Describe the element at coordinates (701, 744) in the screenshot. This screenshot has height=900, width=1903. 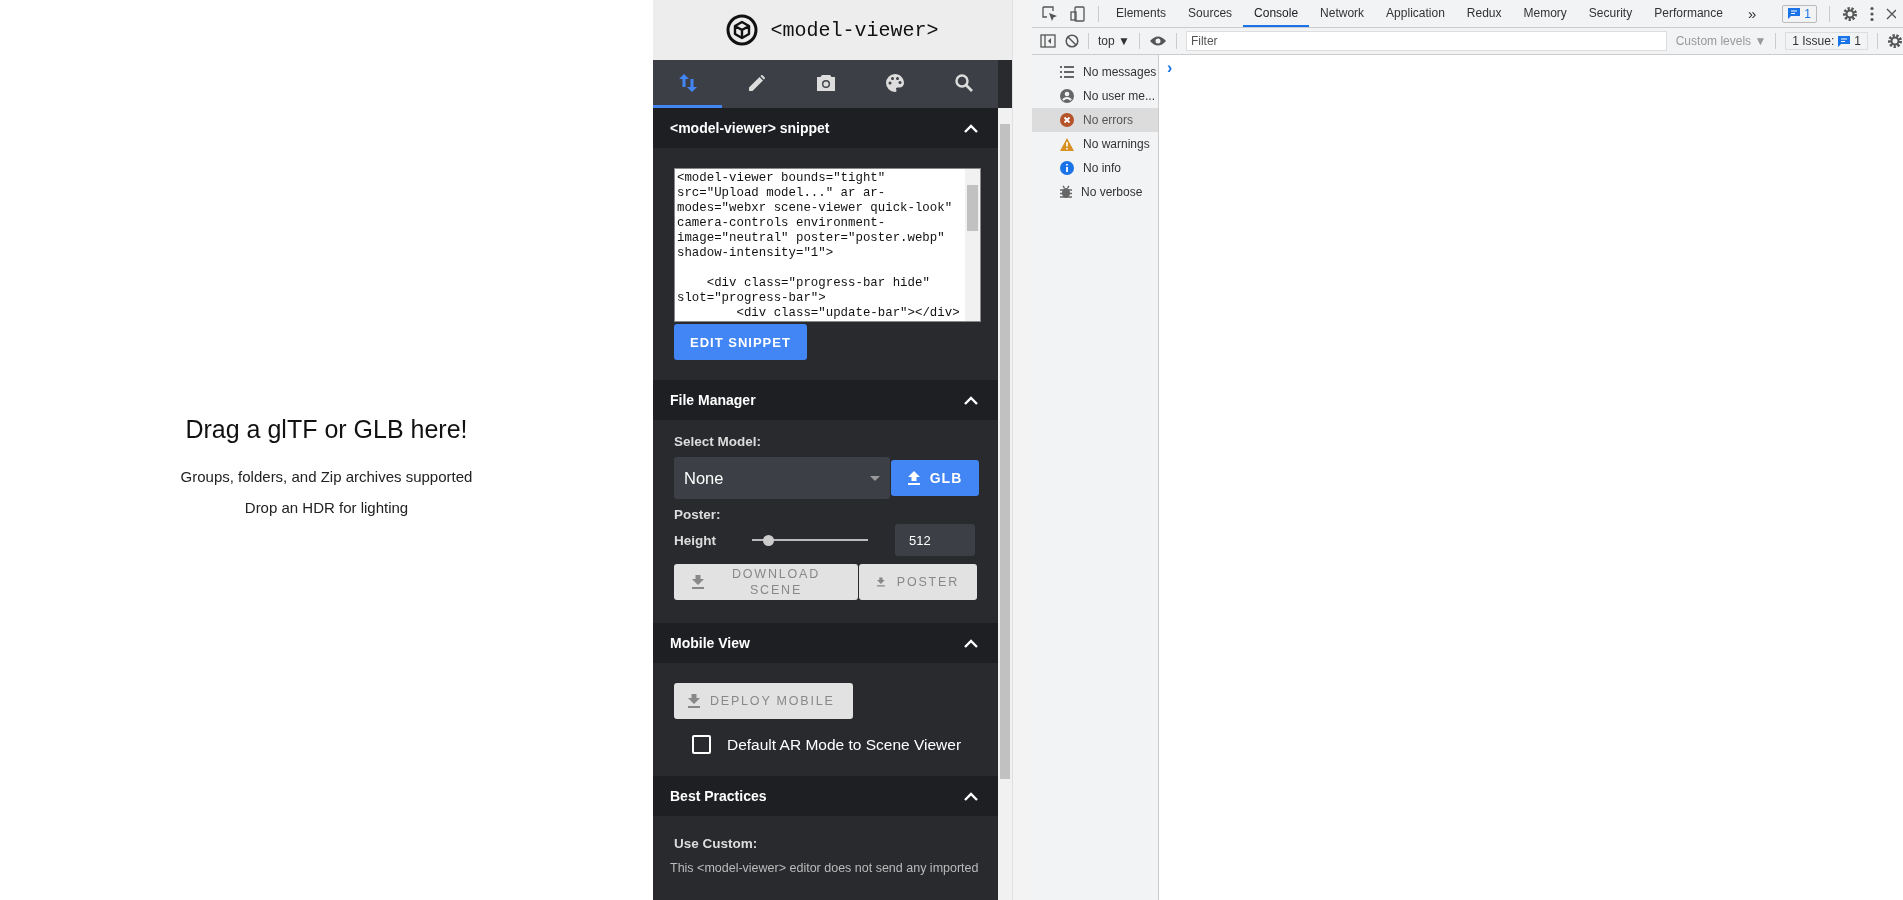
I see `checkbox` at that location.